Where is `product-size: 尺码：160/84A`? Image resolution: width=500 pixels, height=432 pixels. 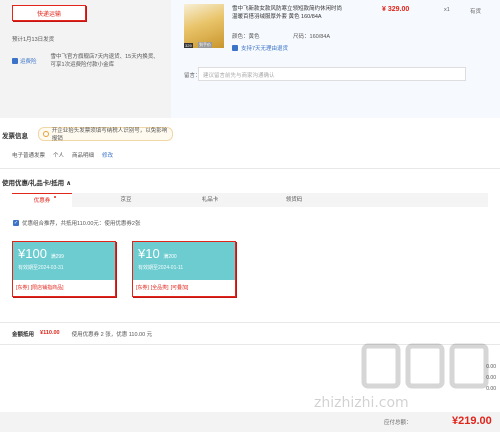
product-size: 尺码：160/84A is located at coordinates (311, 36).